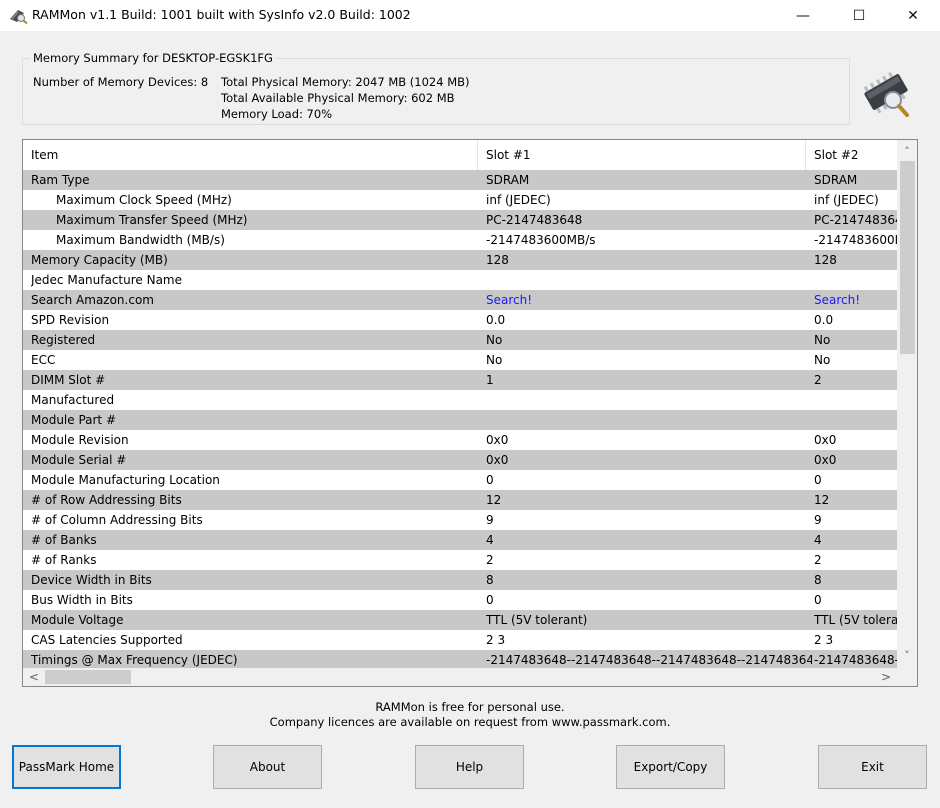 The height and width of the screenshot is (808, 940). What do you see at coordinates (508, 180) in the screenshot?
I see `slot-1-value: SDRAM` at bounding box center [508, 180].